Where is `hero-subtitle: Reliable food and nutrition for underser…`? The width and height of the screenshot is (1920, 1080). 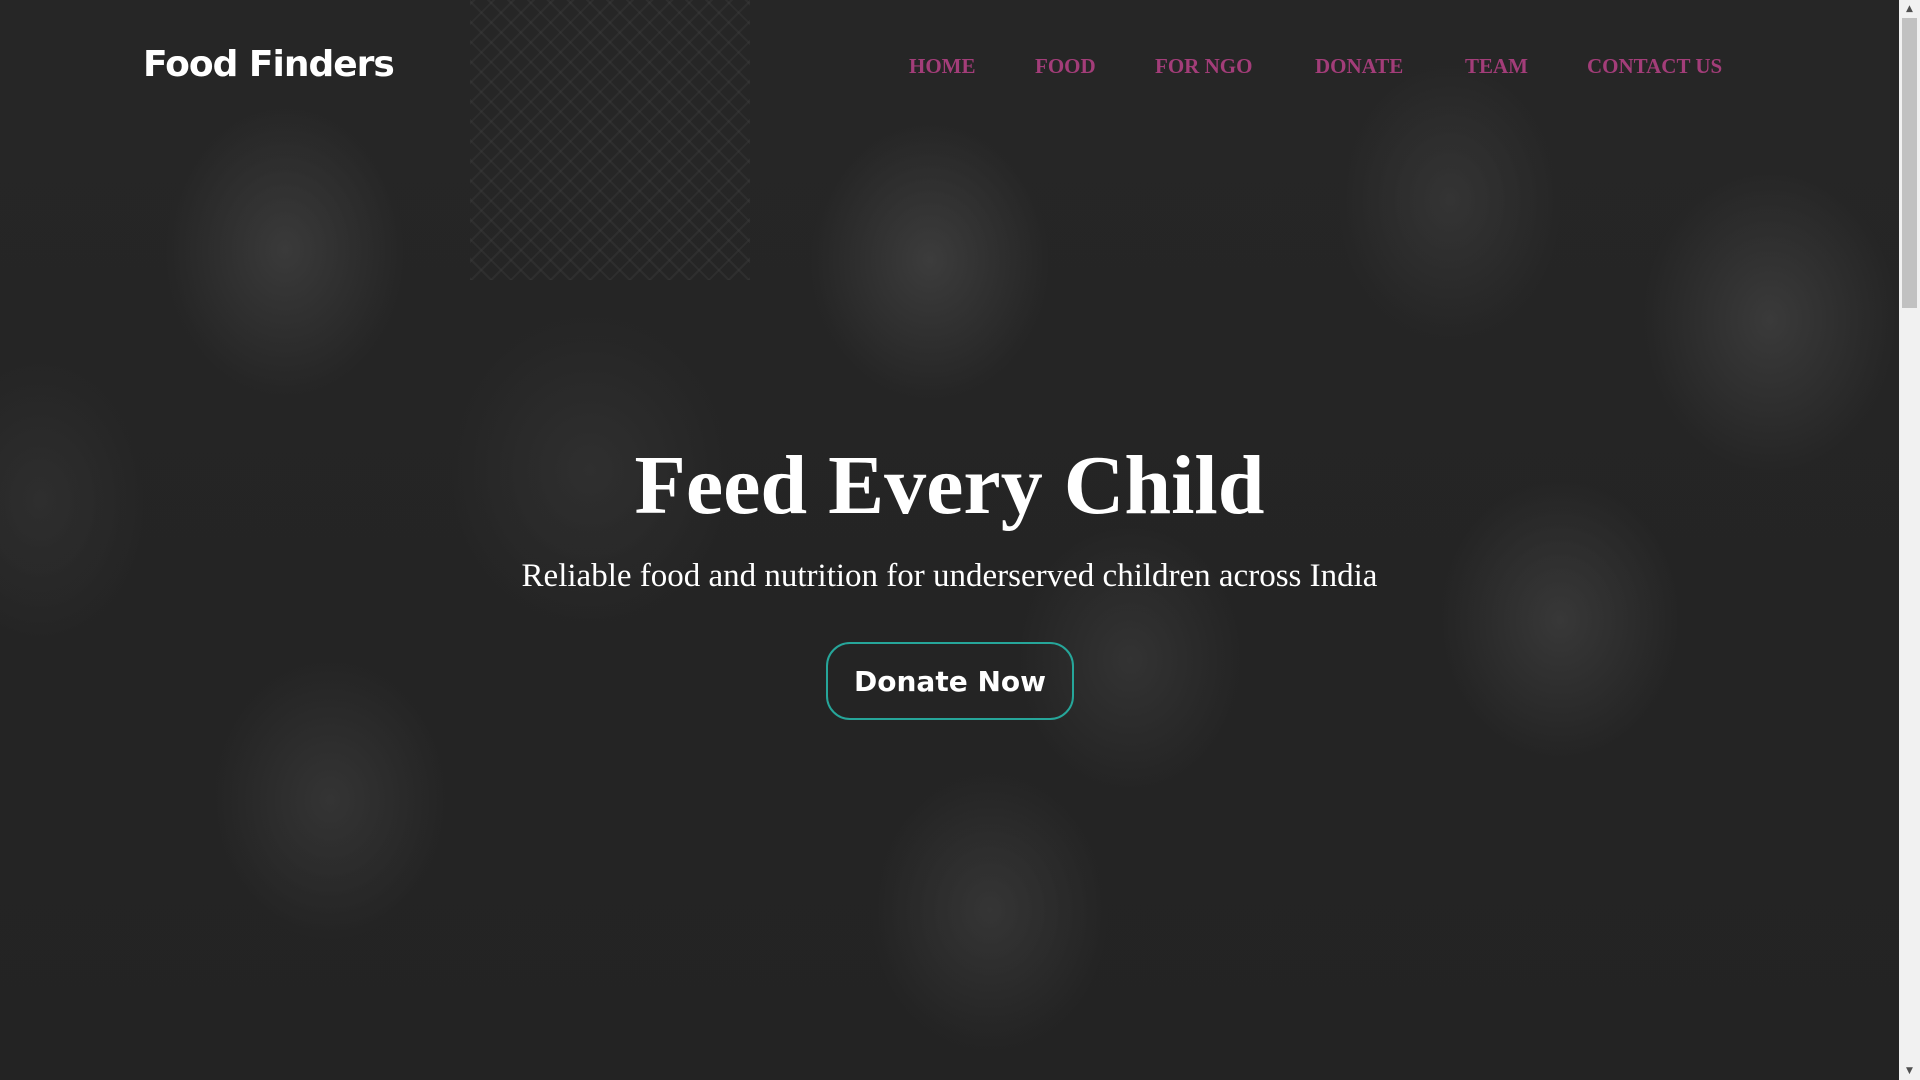 hero-subtitle: Reliable food and nutrition for underser… is located at coordinates (949, 576).